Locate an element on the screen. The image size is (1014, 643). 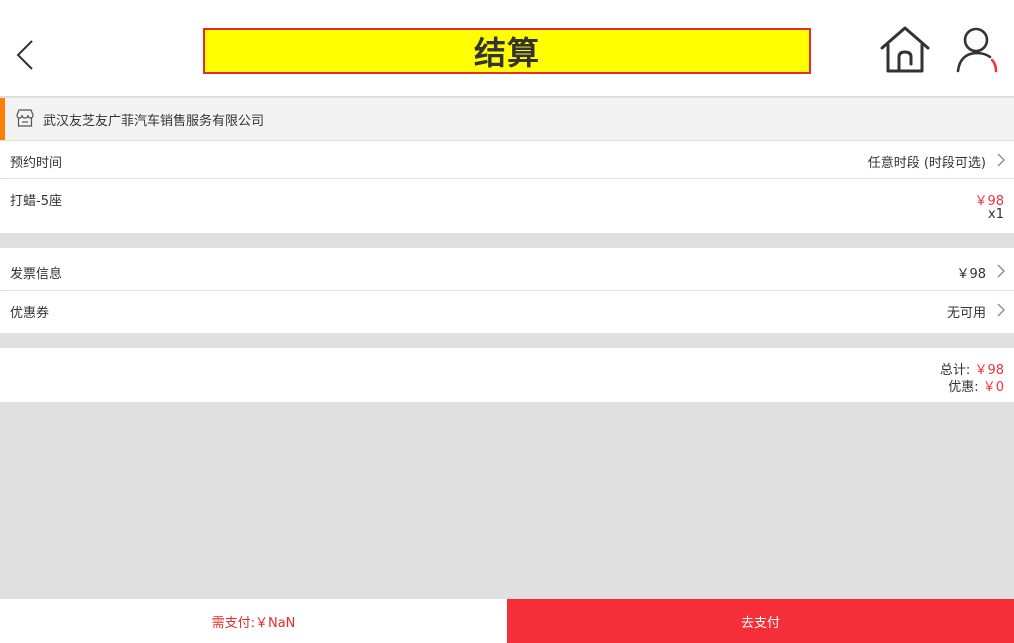
service-quantity: x1 is located at coordinates (996, 214).